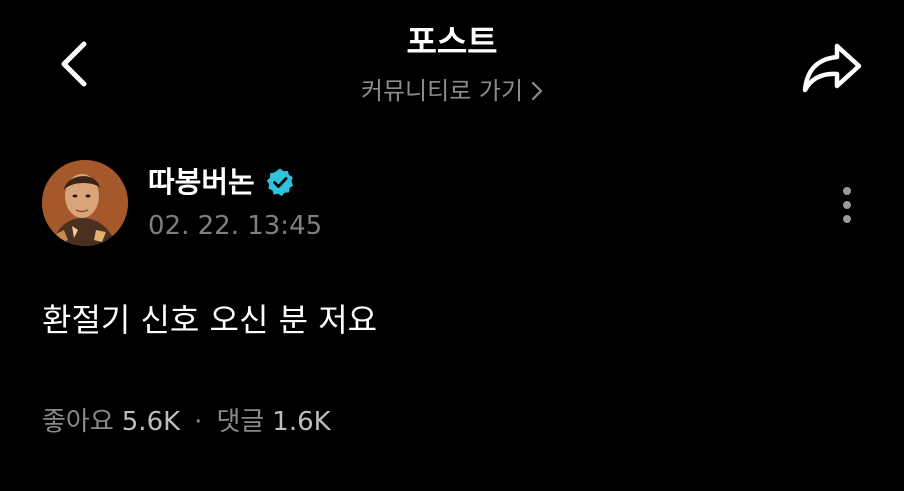 The height and width of the screenshot is (491, 904). I want to click on verified-badge-icon, so click(280, 182).